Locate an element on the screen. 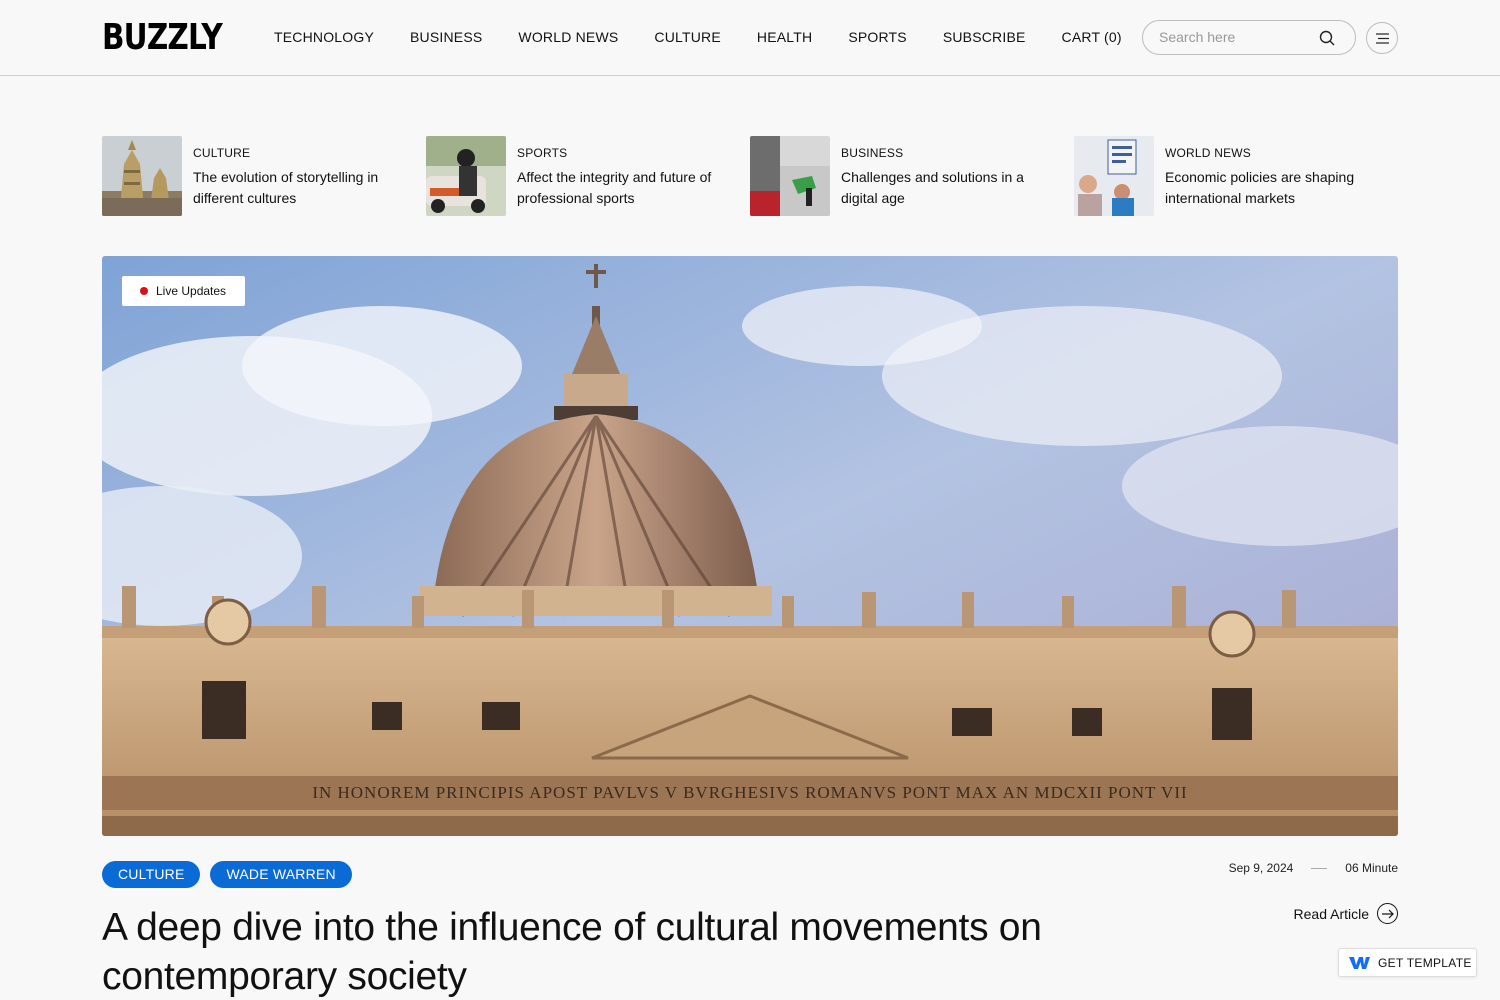  live-updates-label: Live Updates is located at coordinates (191, 291).